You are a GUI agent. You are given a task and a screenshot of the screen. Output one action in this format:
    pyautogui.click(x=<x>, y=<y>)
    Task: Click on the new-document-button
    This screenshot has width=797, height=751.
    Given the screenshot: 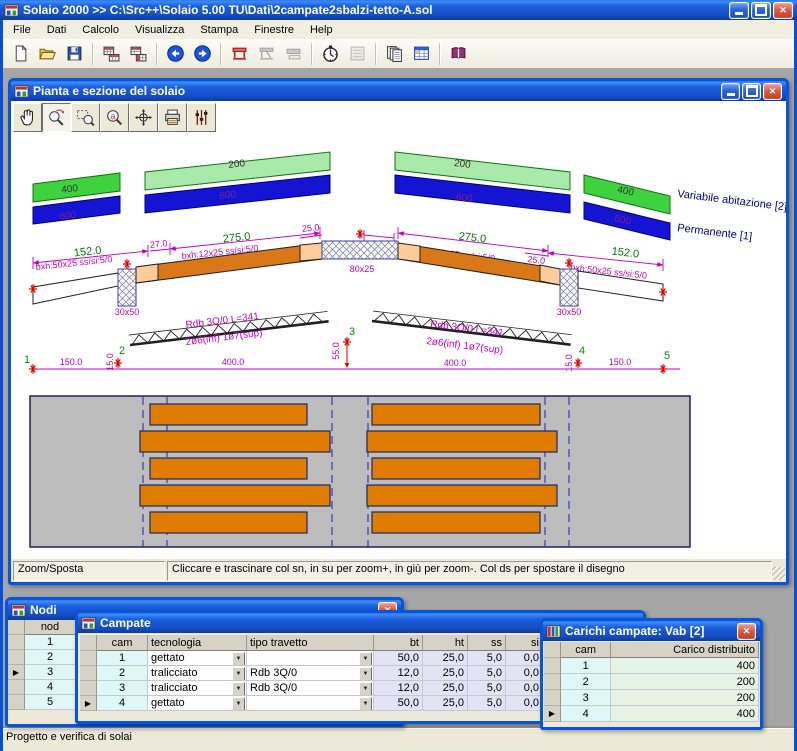 What is the action you would take?
    pyautogui.click(x=20, y=53)
    